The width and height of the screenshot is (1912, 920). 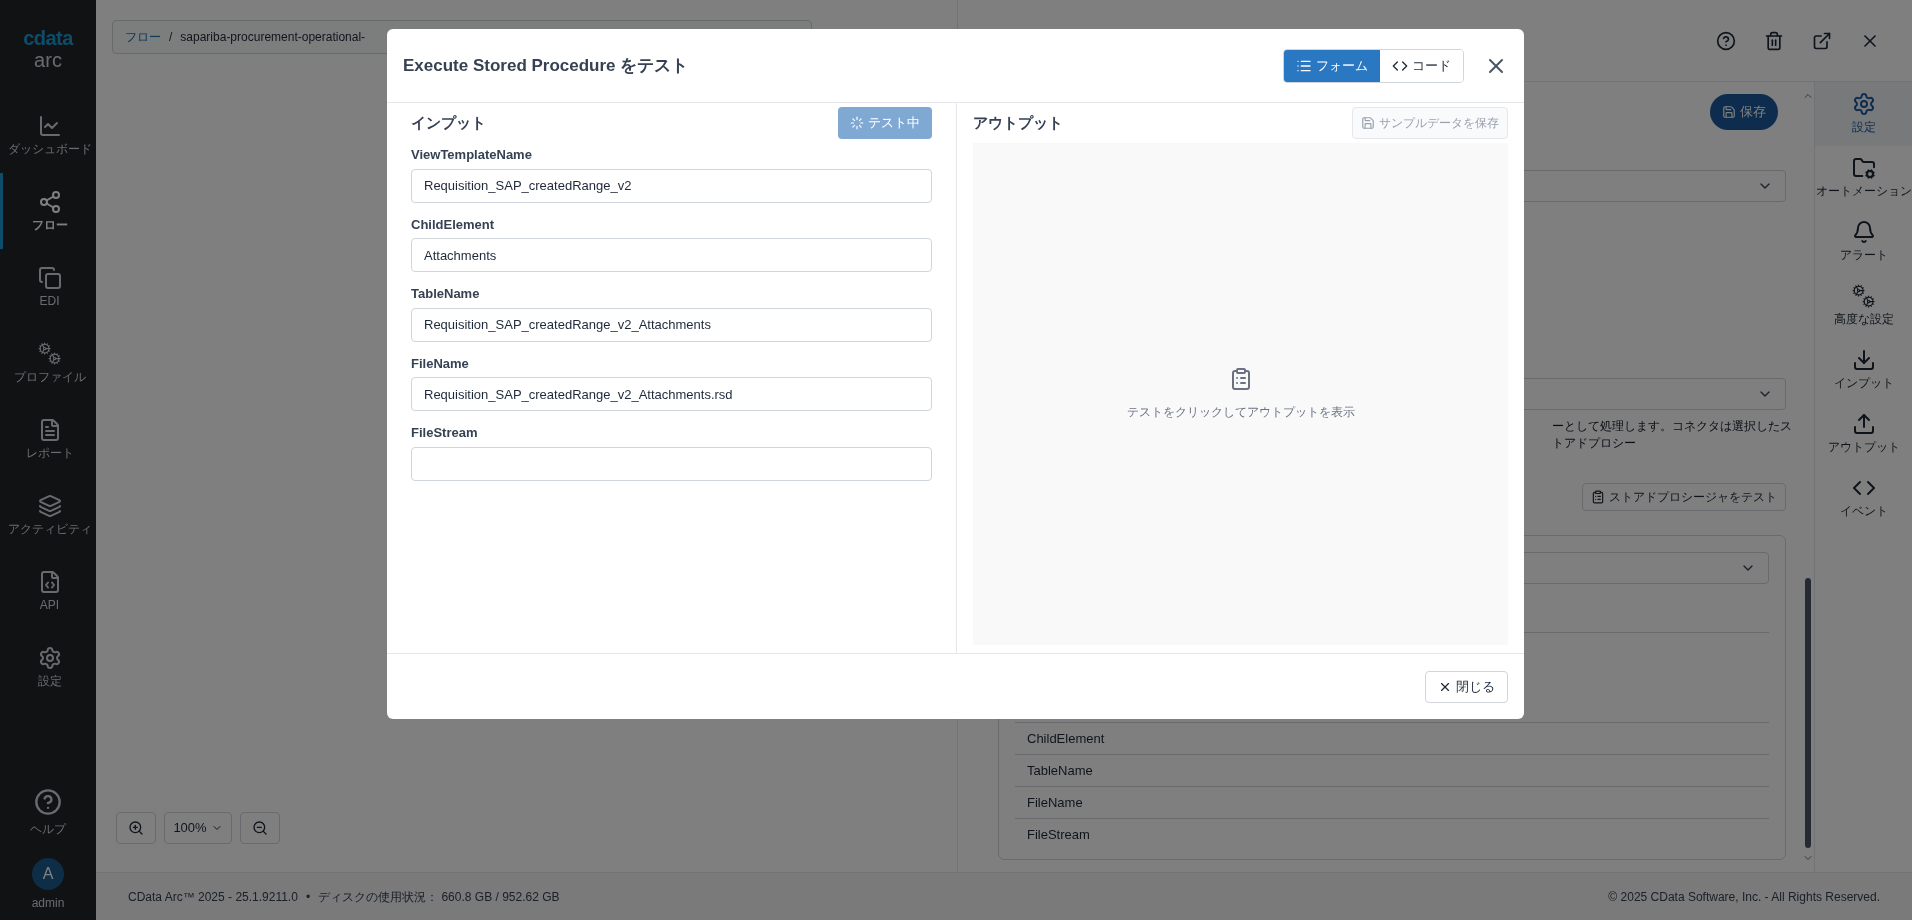 I want to click on sidebar-item: 設定, so click(x=48, y=667).